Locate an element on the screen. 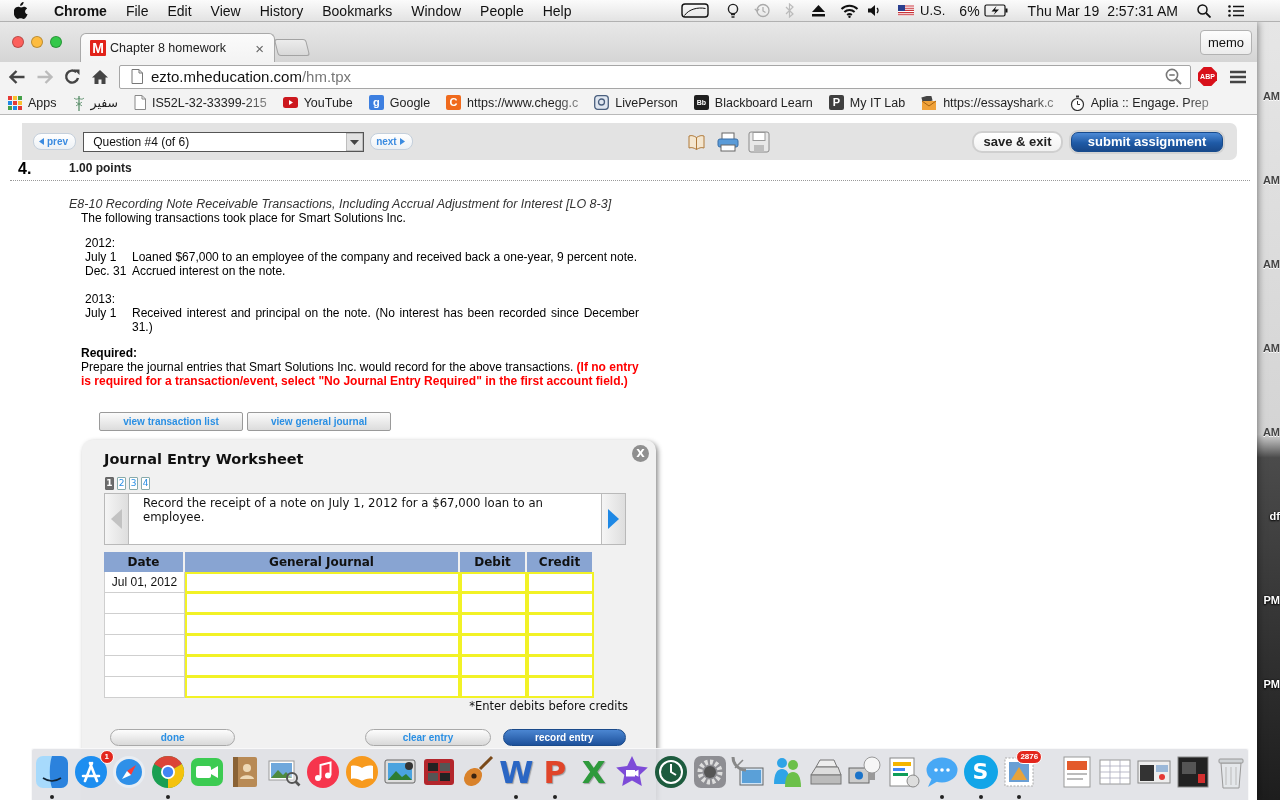 The height and width of the screenshot is (800, 1280). back-arrow-icon is located at coordinates (17, 76).